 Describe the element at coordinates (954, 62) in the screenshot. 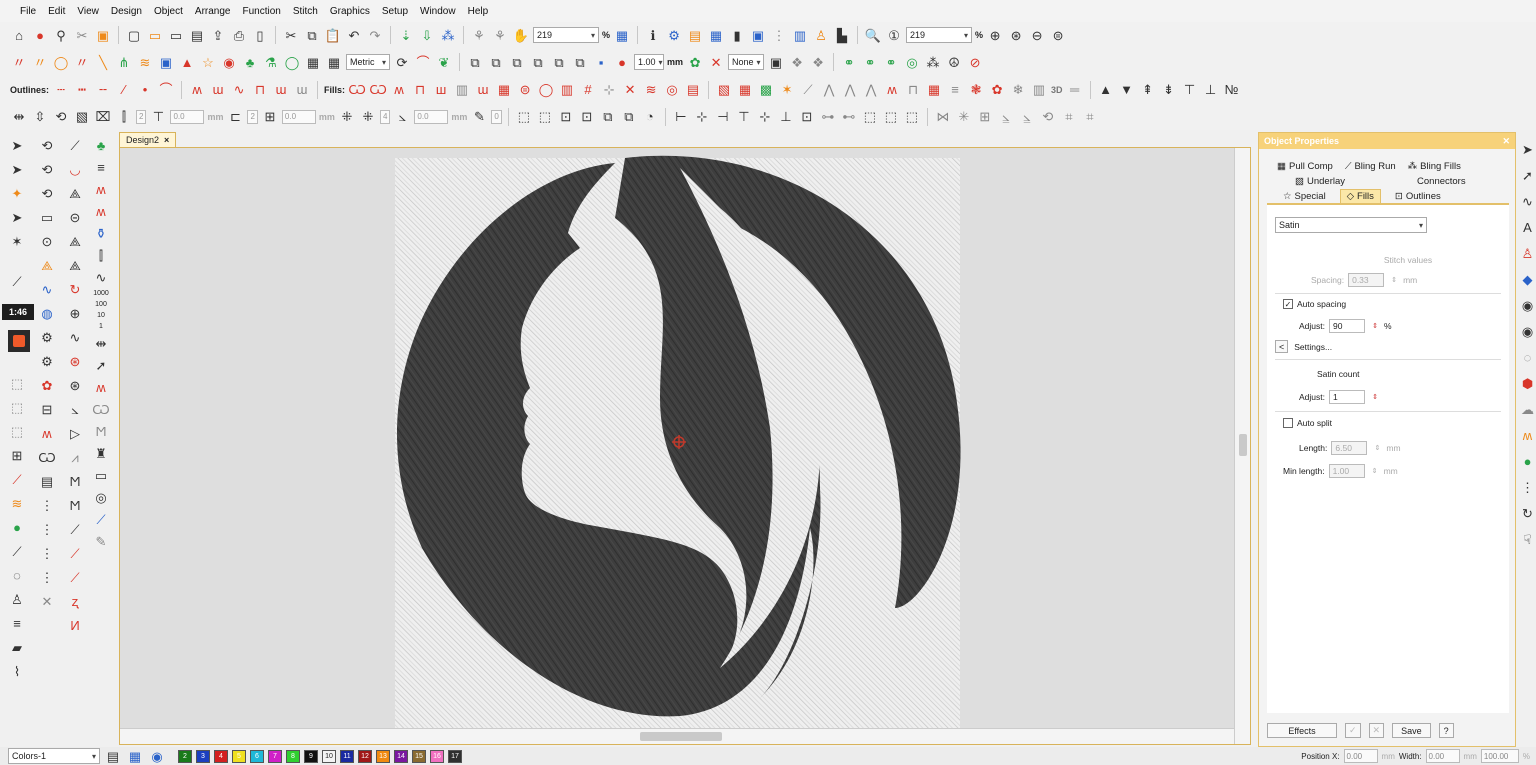

I see `peace-icon: ☮` at that location.